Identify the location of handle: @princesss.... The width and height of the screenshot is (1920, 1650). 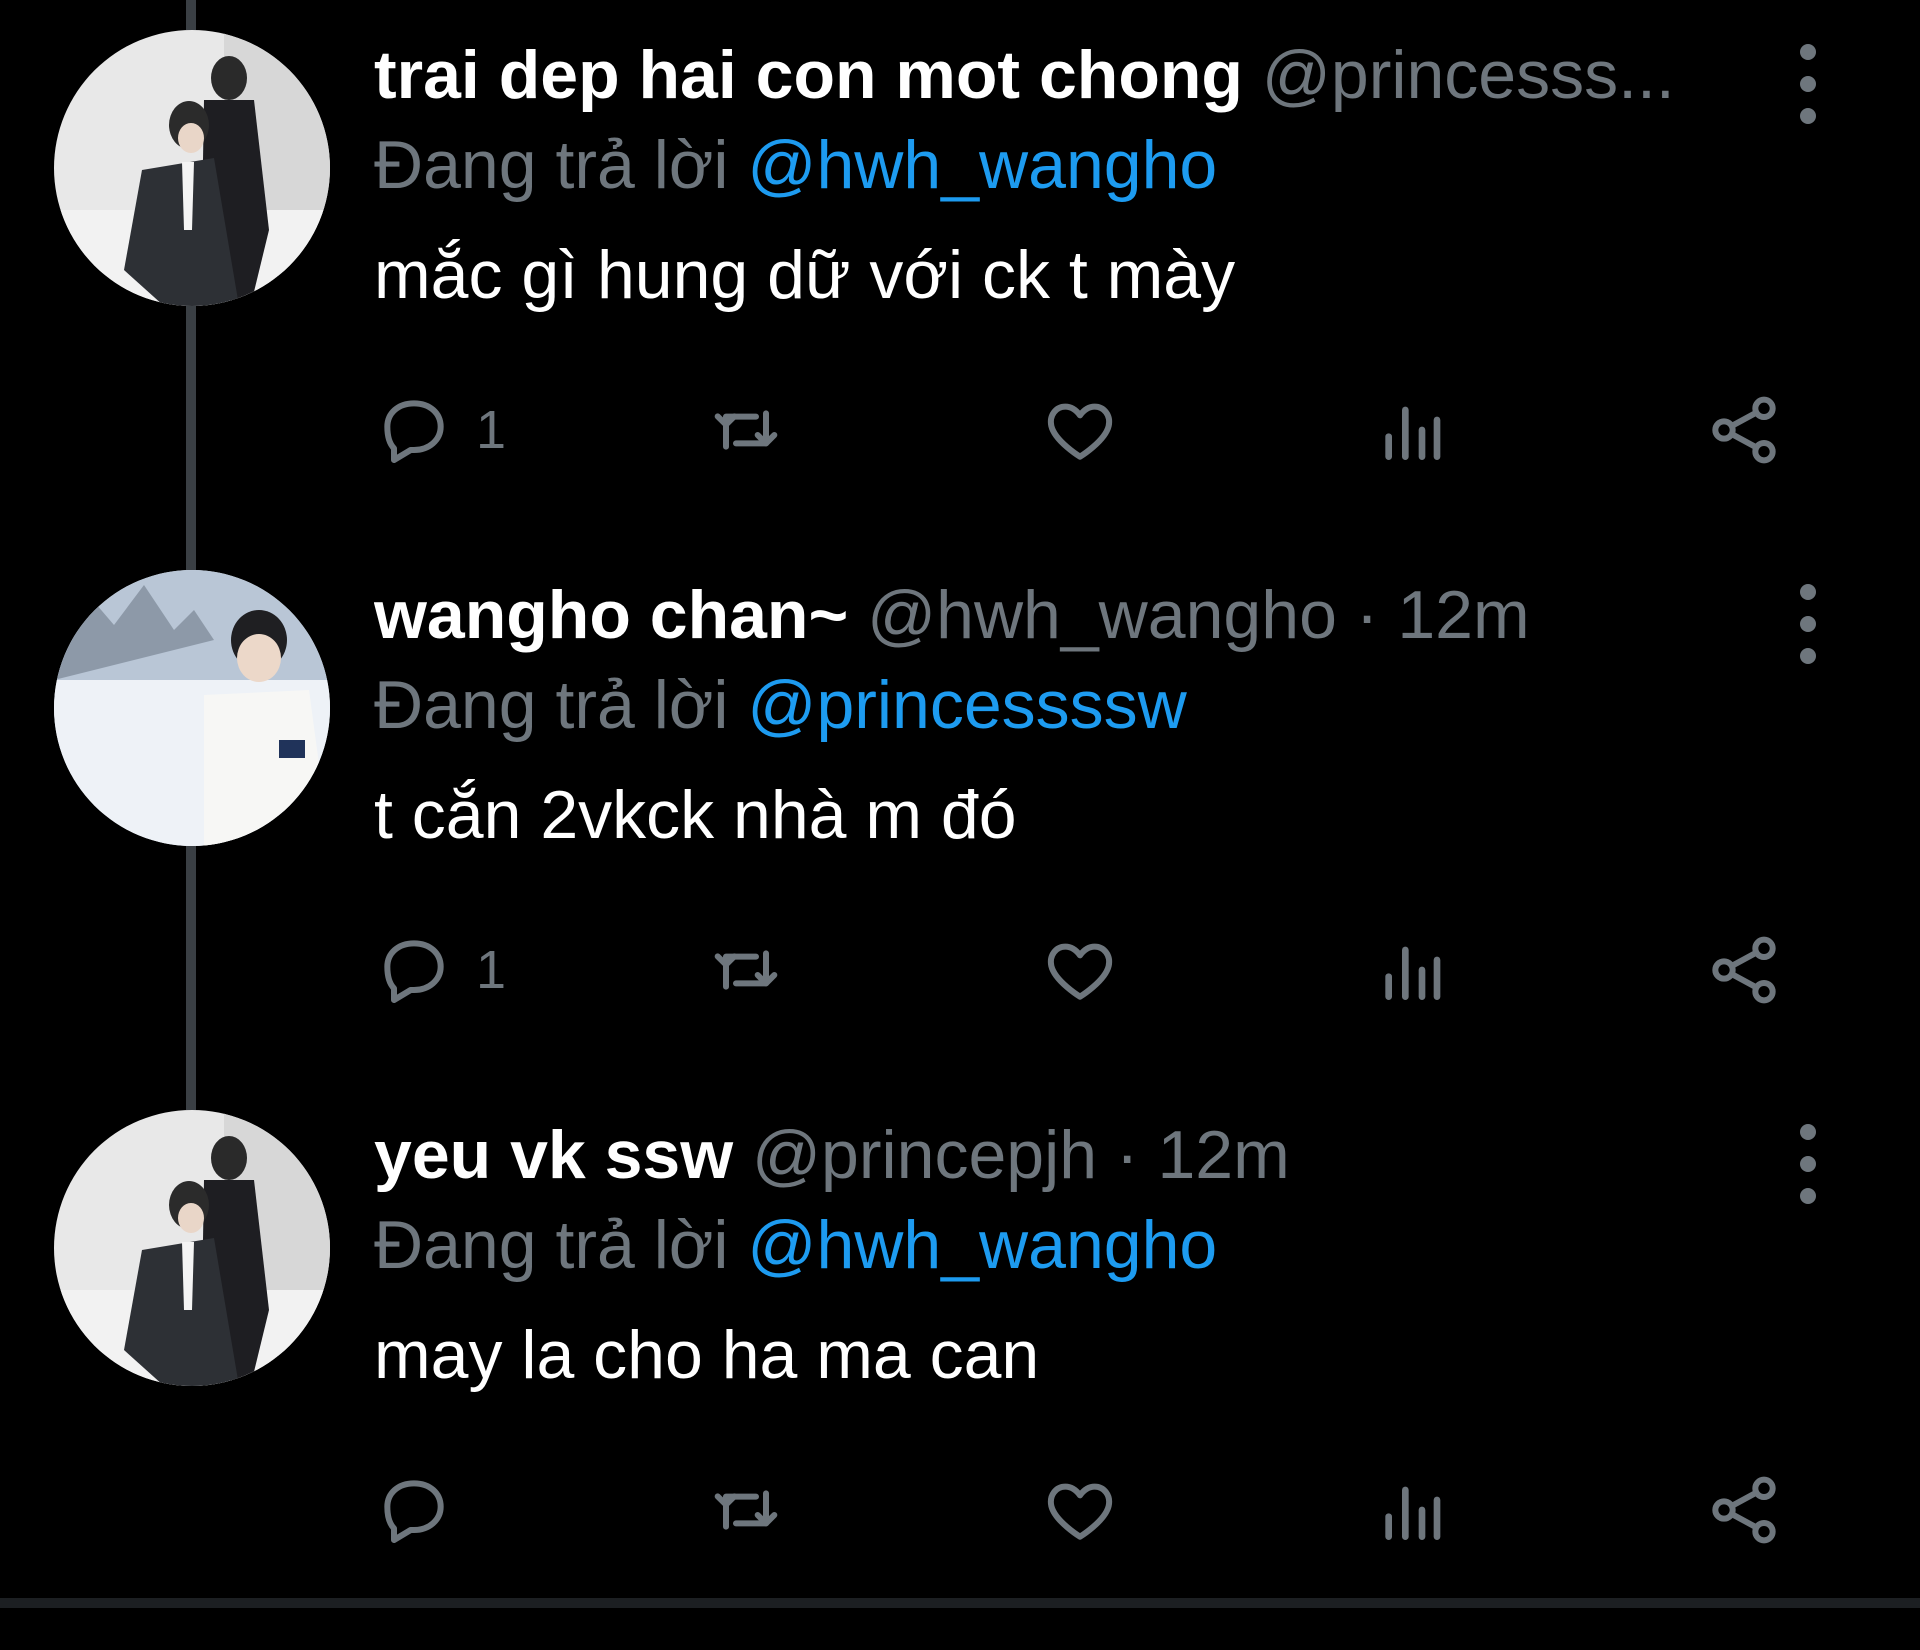
(1468, 75).